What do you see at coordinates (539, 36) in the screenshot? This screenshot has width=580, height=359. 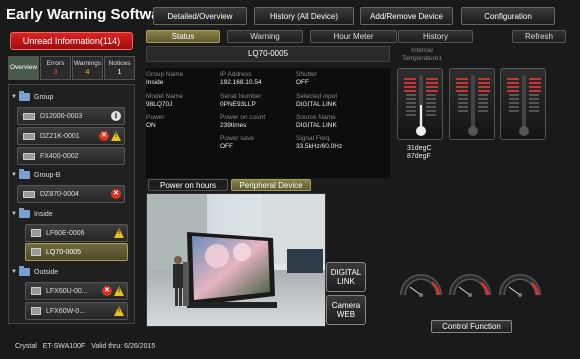 I see `refresh-button: Refresh` at bounding box center [539, 36].